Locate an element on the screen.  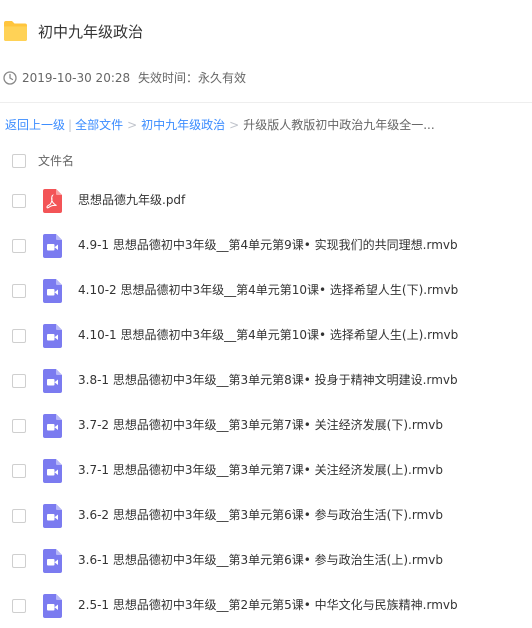
divider is located at coordinates (266, 102).